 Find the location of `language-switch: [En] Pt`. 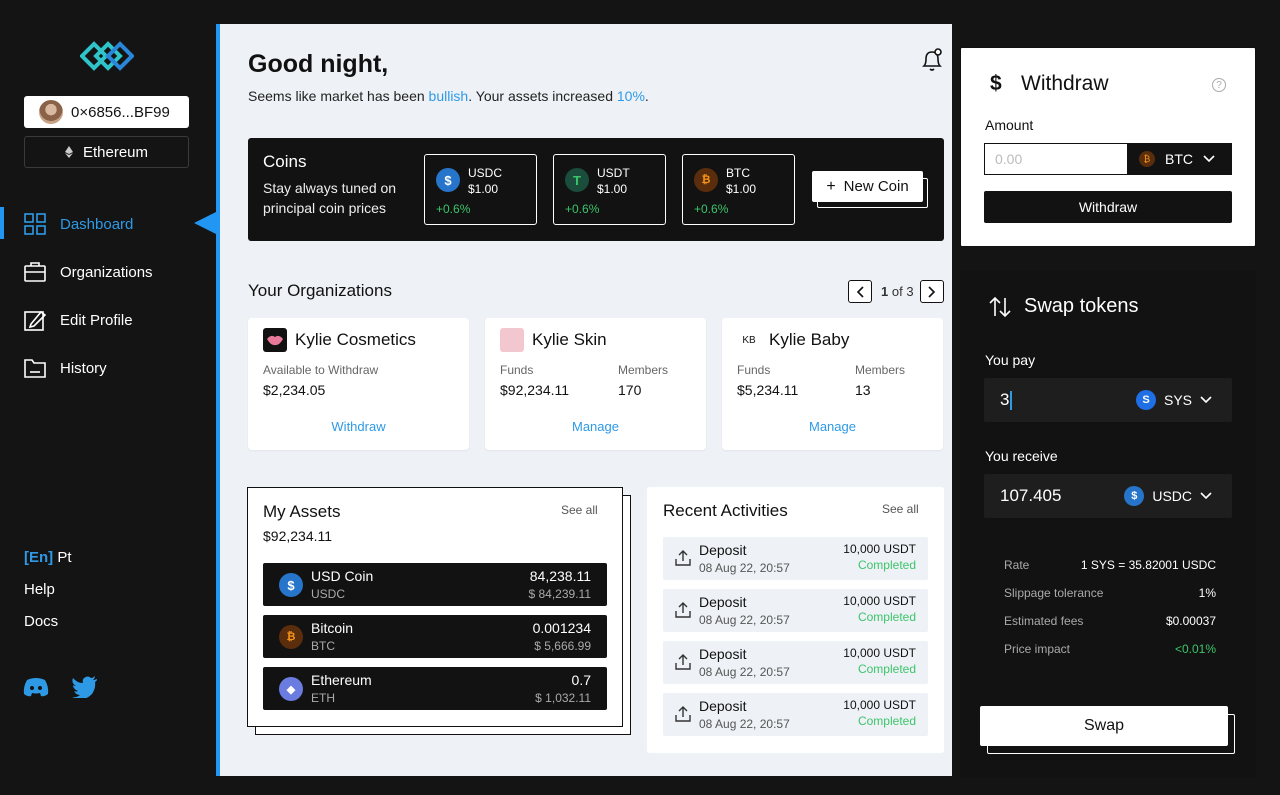

language-switch: [En] Pt is located at coordinates (48, 557).